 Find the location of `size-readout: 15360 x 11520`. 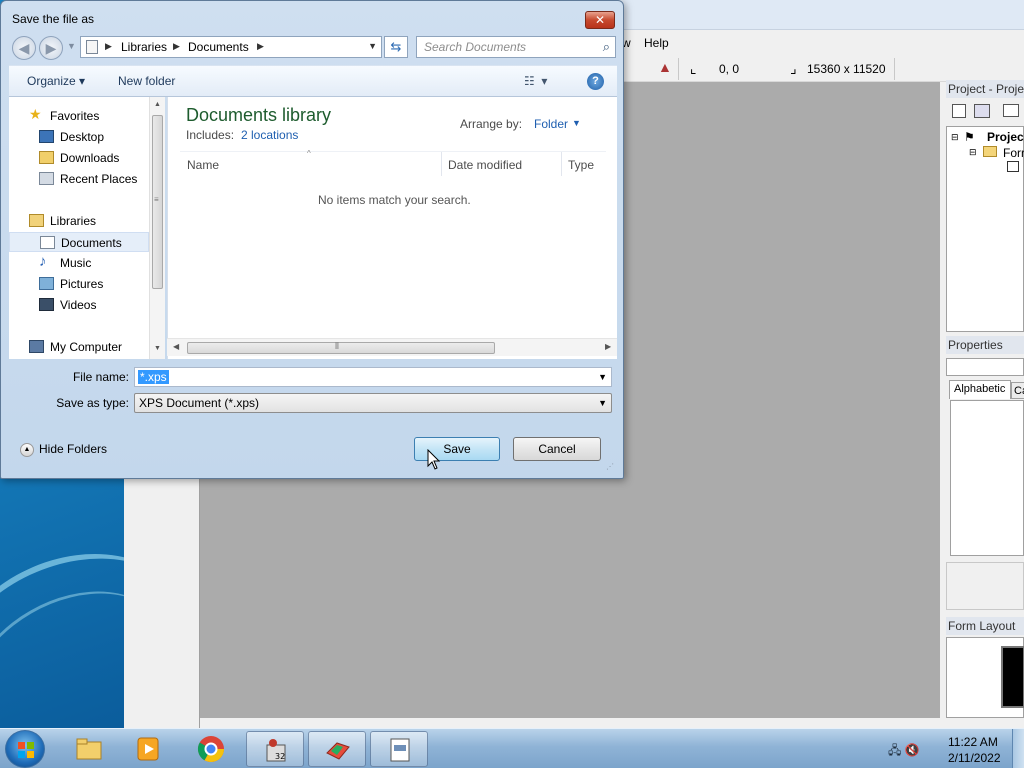

size-readout: 15360 x 11520 is located at coordinates (846, 69).